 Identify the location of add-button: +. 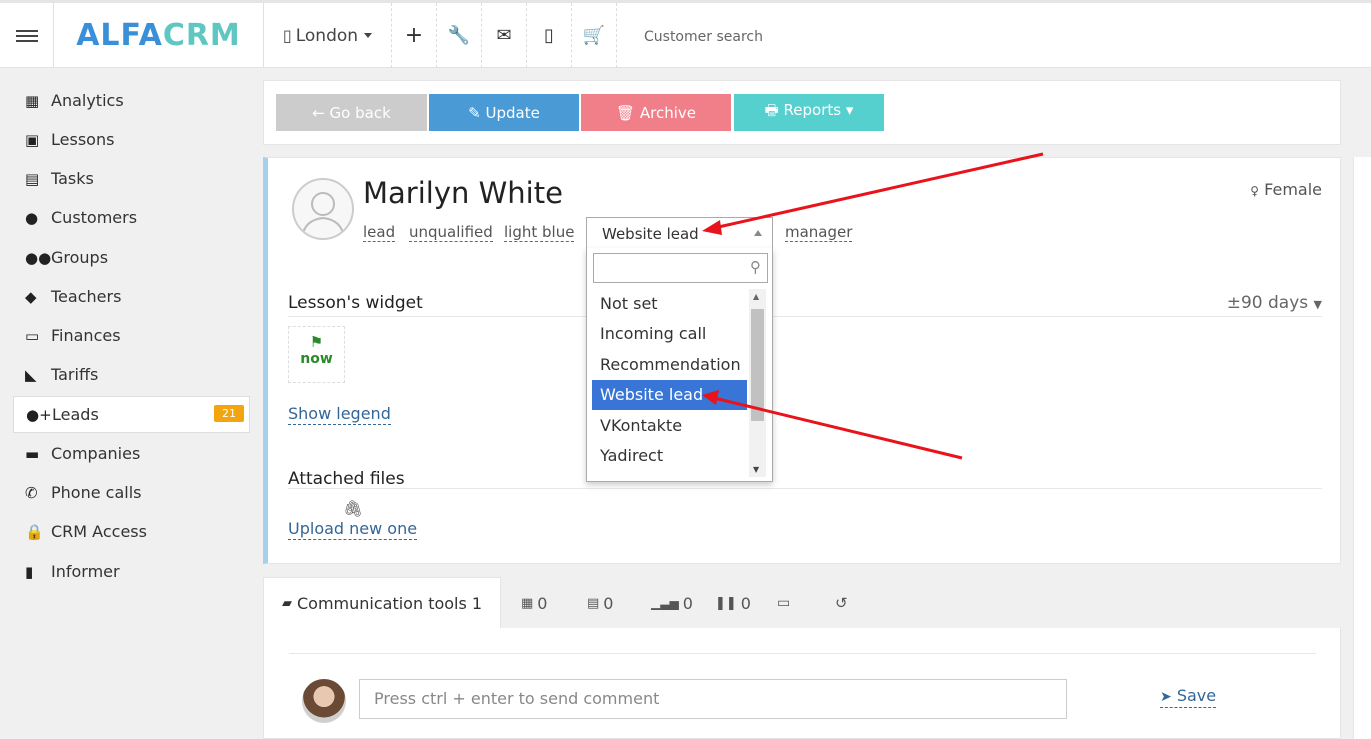
(414, 35).